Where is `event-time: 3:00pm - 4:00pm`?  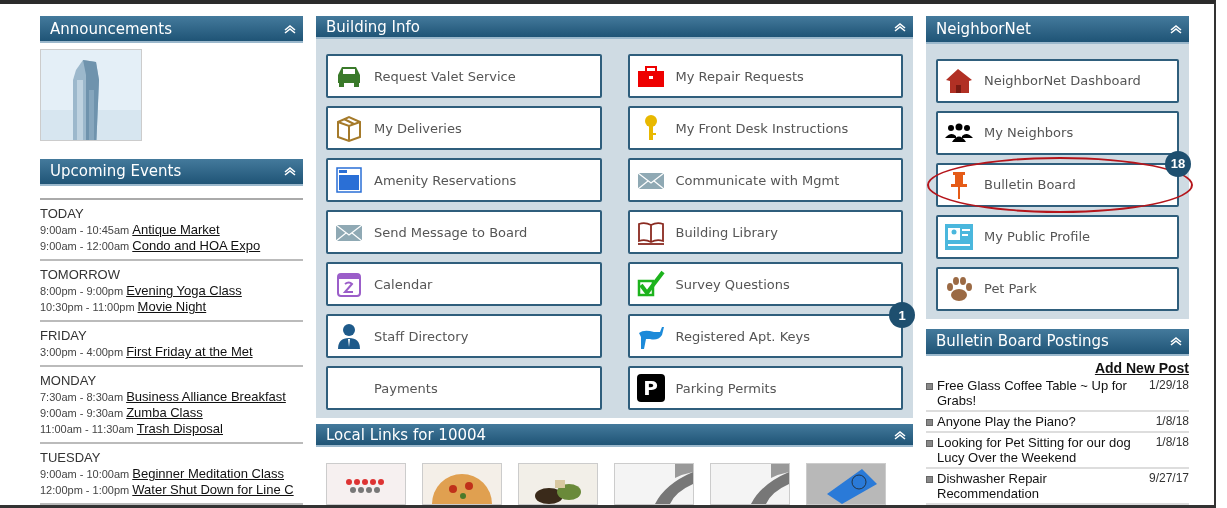
event-time: 3:00pm - 4:00pm is located at coordinates (82, 352).